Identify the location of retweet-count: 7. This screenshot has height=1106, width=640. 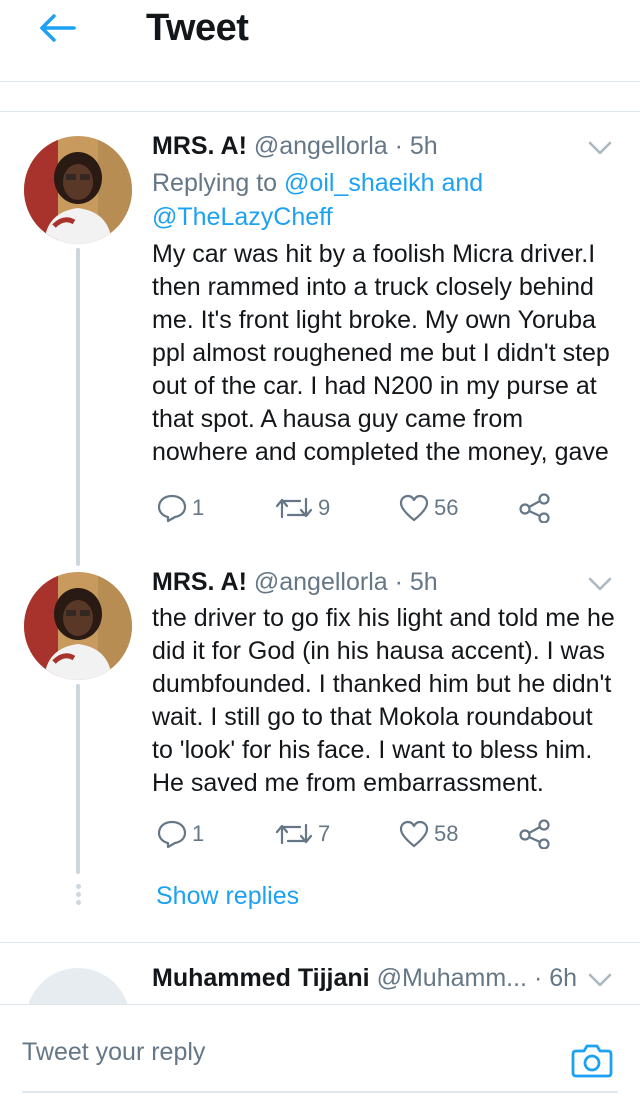
(324, 833).